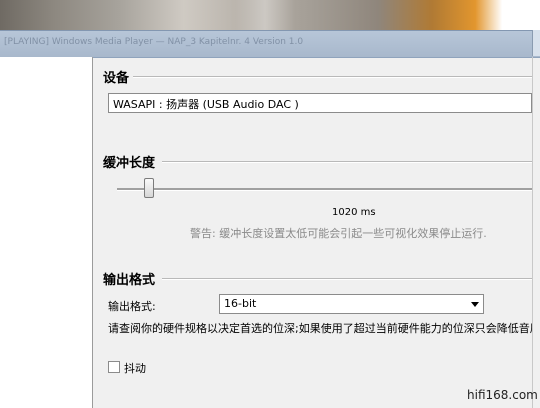 The image size is (540, 408). I want to click on window-control, so click(536, 43).